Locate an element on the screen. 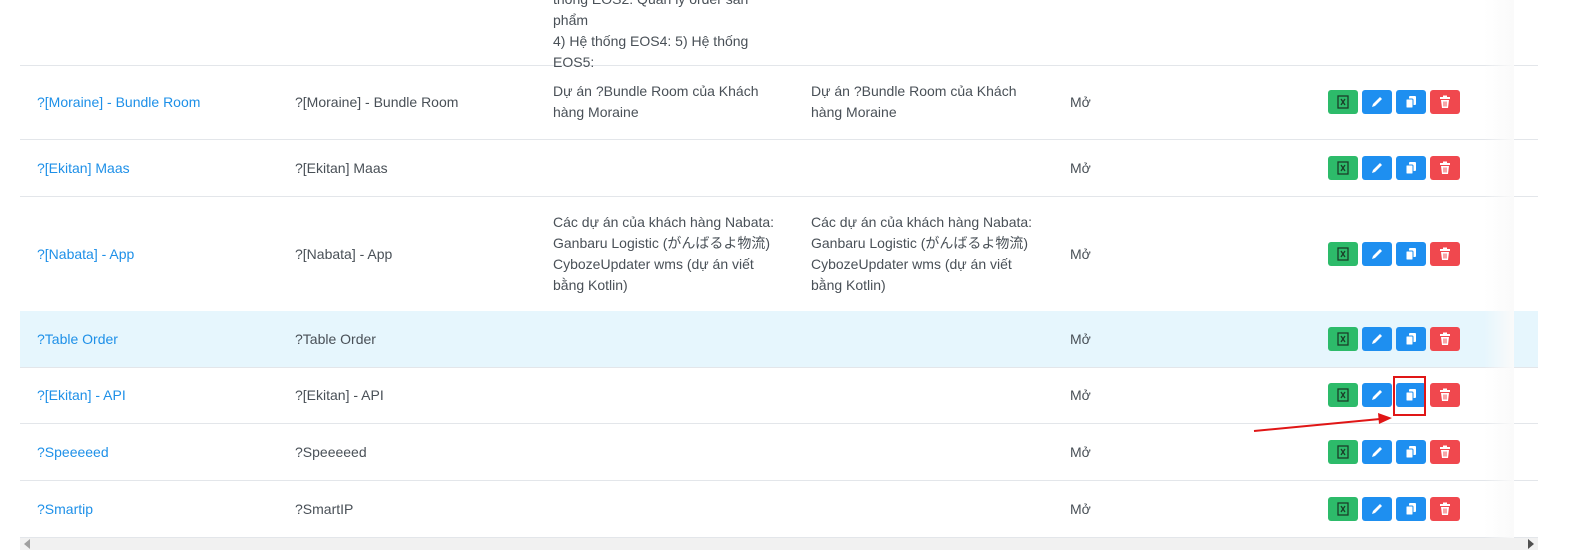  project-code: ?[Ekitan] - API is located at coordinates (339, 395).